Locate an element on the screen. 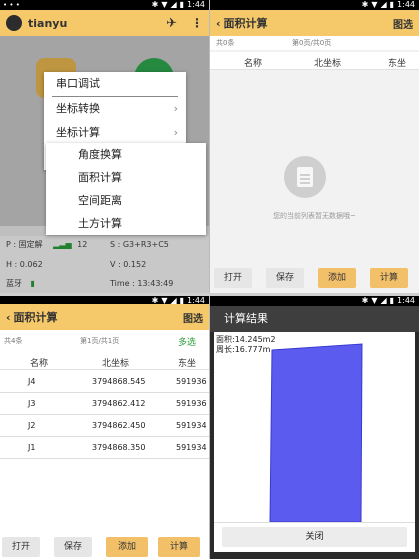 The height and width of the screenshot is (559, 419). row-north: 3794868.545 is located at coordinates (119, 381).